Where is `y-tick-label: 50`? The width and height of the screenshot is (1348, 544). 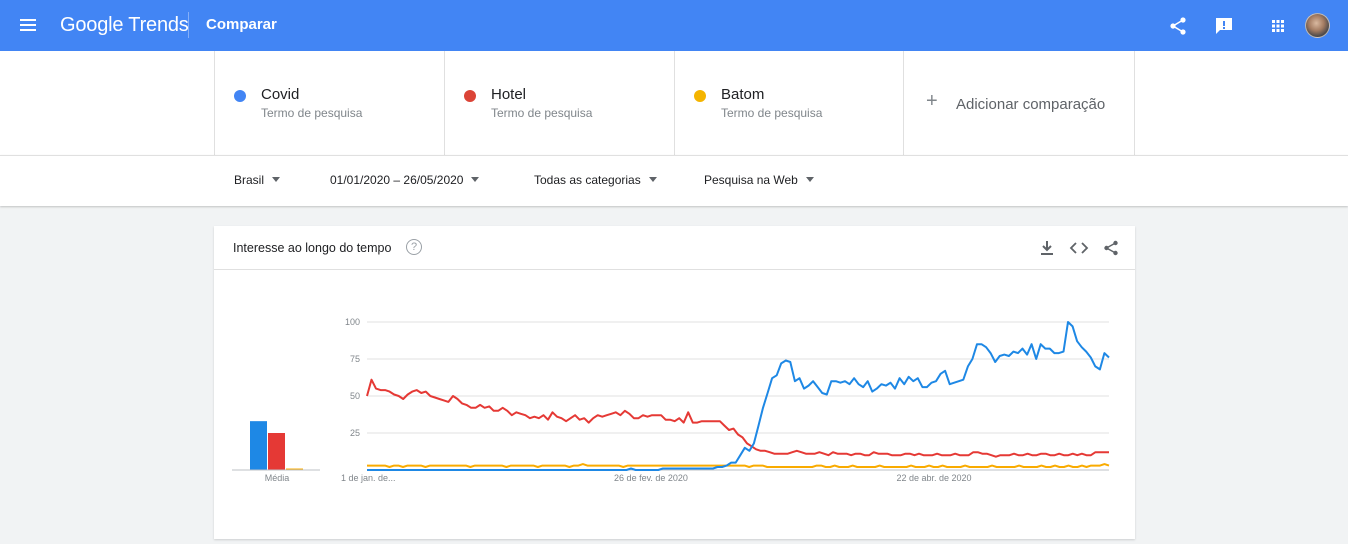 y-tick-label: 50 is located at coordinates (355, 396).